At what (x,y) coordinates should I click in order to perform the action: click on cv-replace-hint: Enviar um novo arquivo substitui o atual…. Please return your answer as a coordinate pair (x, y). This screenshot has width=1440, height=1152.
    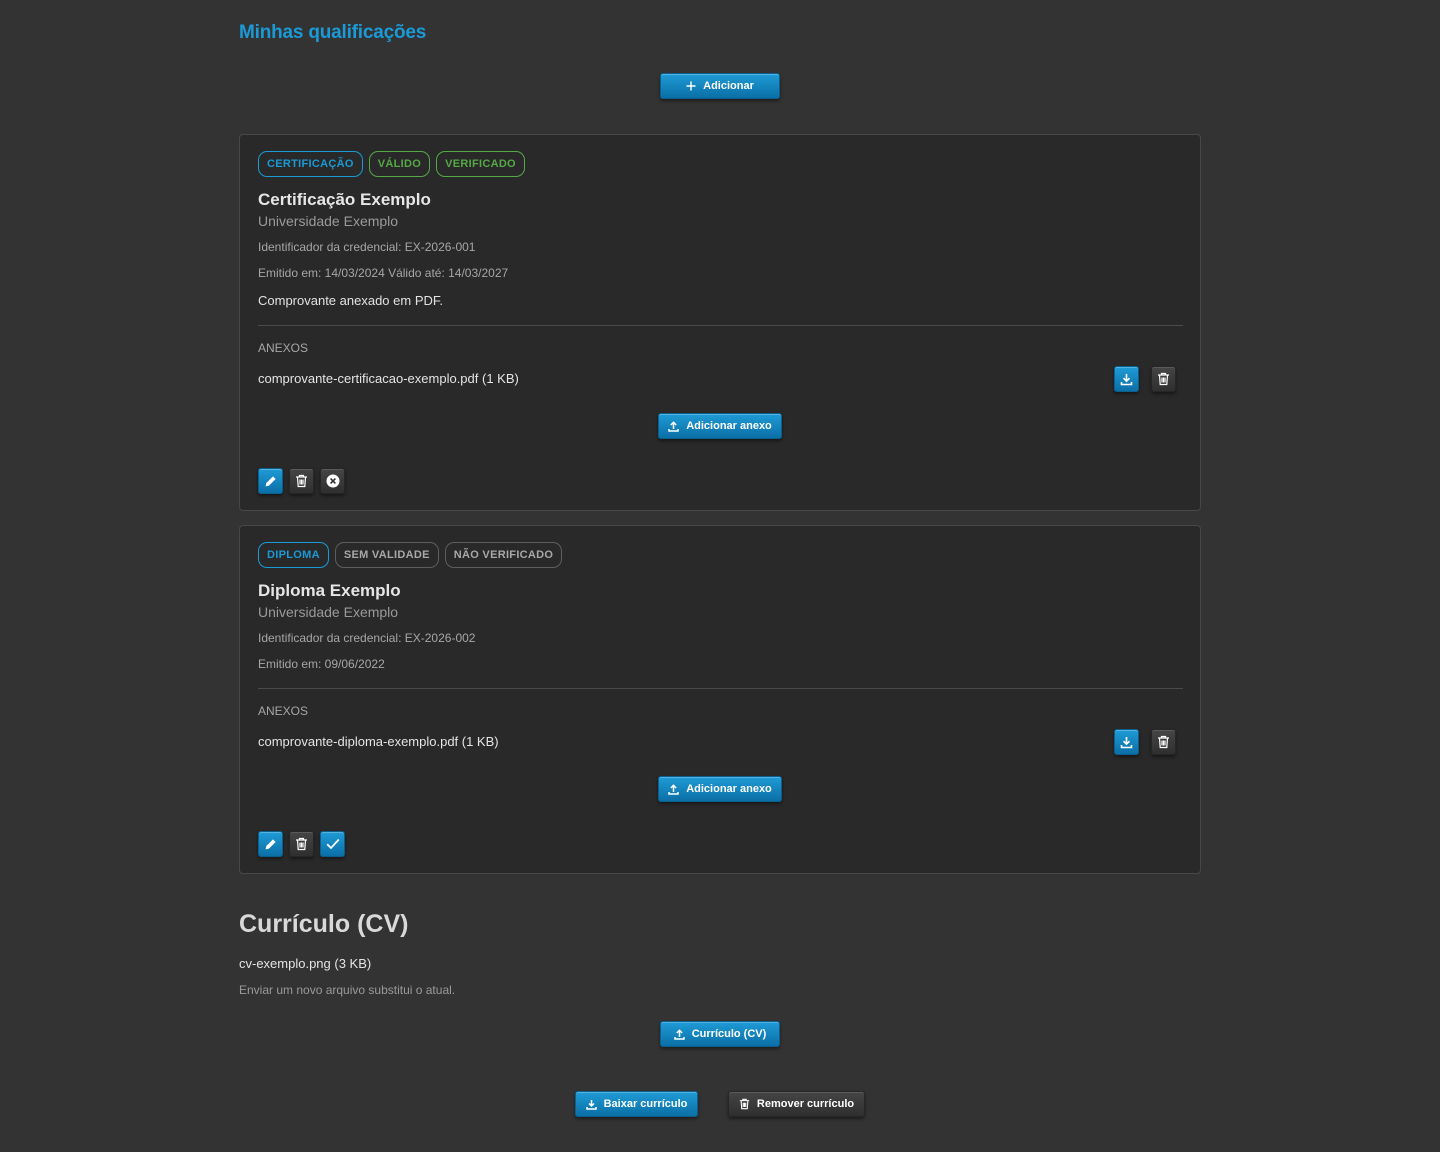
    Looking at the image, I should click on (347, 990).